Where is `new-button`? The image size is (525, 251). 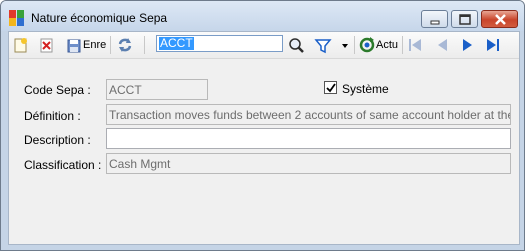 new-button is located at coordinates (21, 45).